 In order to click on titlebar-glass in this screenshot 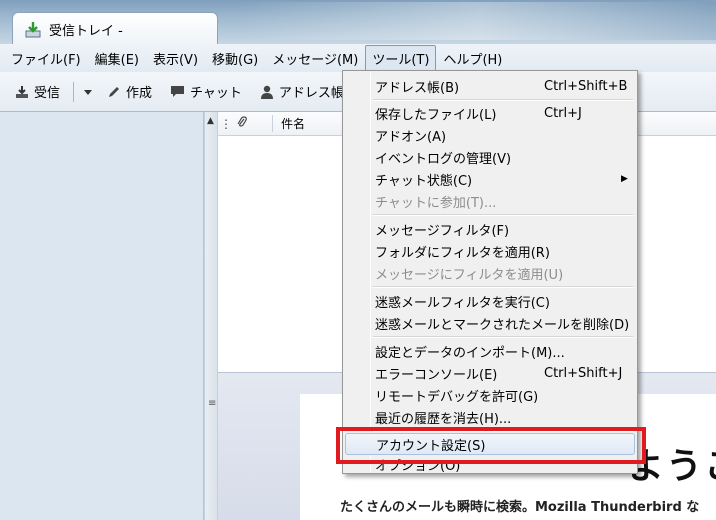, I will do `click(478, 21)`.